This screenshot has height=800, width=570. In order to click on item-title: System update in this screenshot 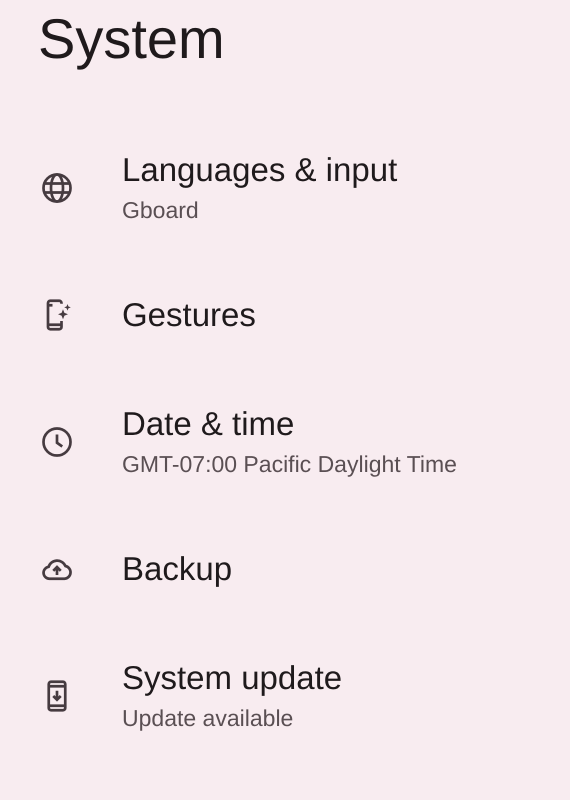, I will do `click(232, 678)`.